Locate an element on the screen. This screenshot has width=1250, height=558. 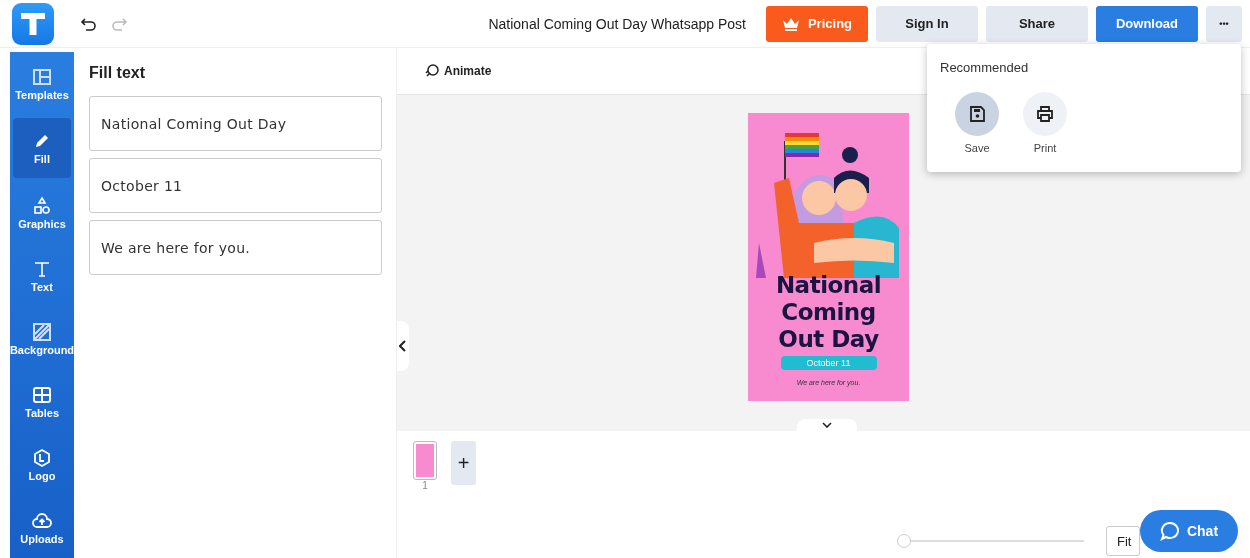
expand-handle is located at coordinates (827, 425).